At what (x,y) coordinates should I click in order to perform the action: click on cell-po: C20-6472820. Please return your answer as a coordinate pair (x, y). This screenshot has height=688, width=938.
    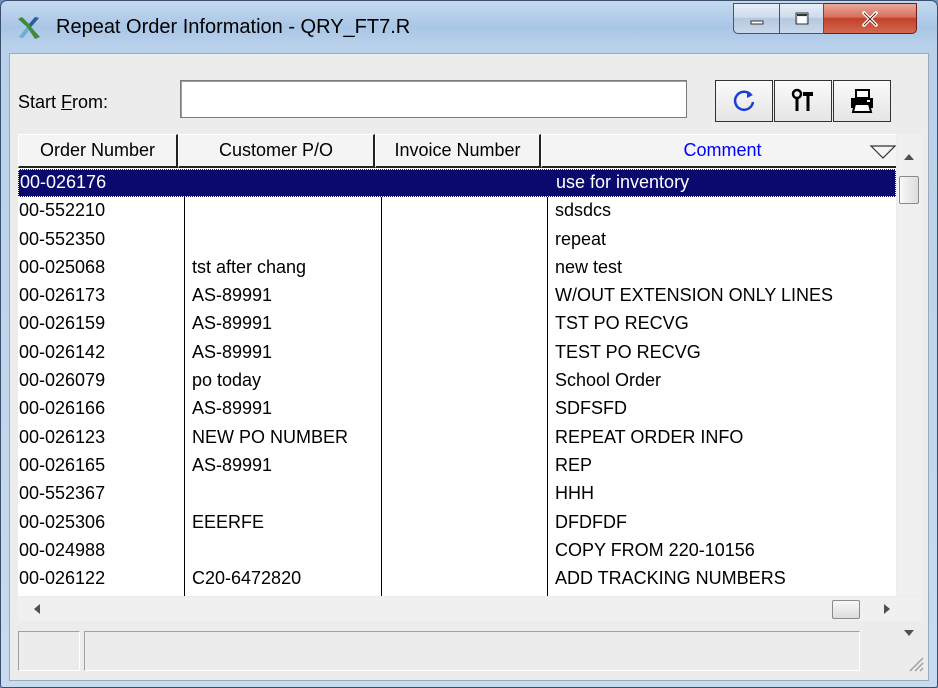
    Looking at the image, I should click on (247, 578).